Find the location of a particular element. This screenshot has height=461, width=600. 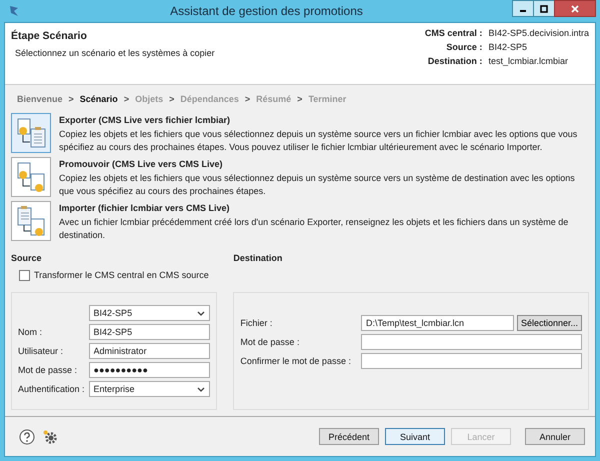

page-subtitle: Sélectionnez un scénario et les systèmes à copier is located at coordinates (115, 53).